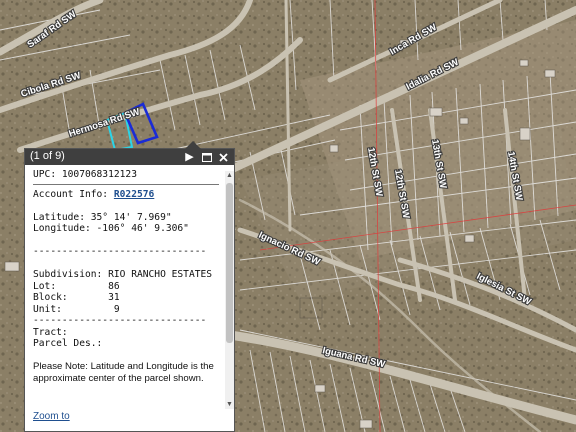 The height and width of the screenshot is (432, 576). I want to click on account-info-label: Account Info:, so click(73, 194).